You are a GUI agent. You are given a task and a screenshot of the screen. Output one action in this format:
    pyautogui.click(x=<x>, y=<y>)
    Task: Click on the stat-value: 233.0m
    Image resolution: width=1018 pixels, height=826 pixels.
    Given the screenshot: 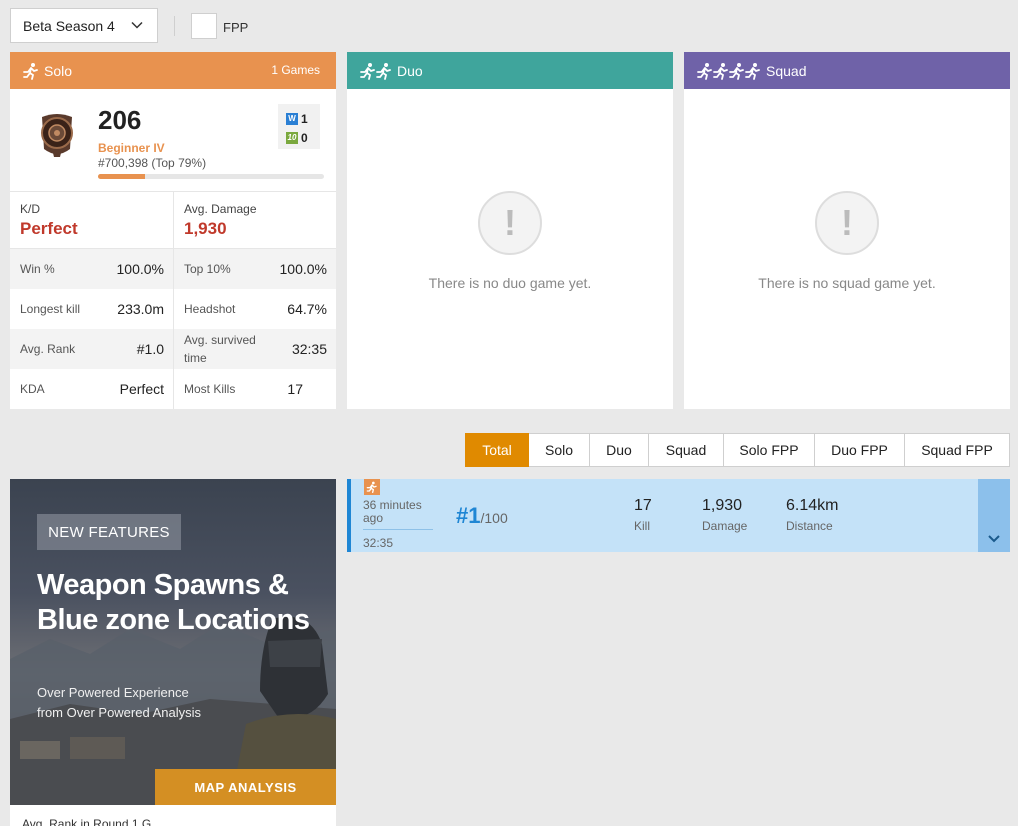 What is the action you would take?
    pyautogui.click(x=140, y=309)
    